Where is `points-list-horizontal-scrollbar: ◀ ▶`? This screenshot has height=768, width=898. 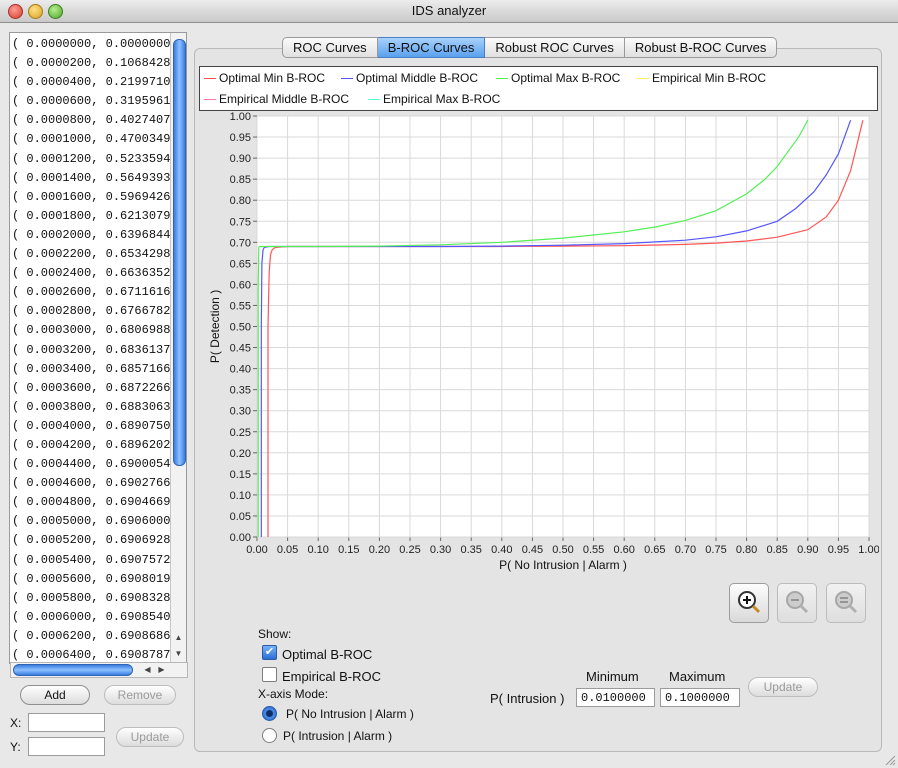
points-list-horizontal-scrollbar: ◀ ▶ is located at coordinates (99, 670).